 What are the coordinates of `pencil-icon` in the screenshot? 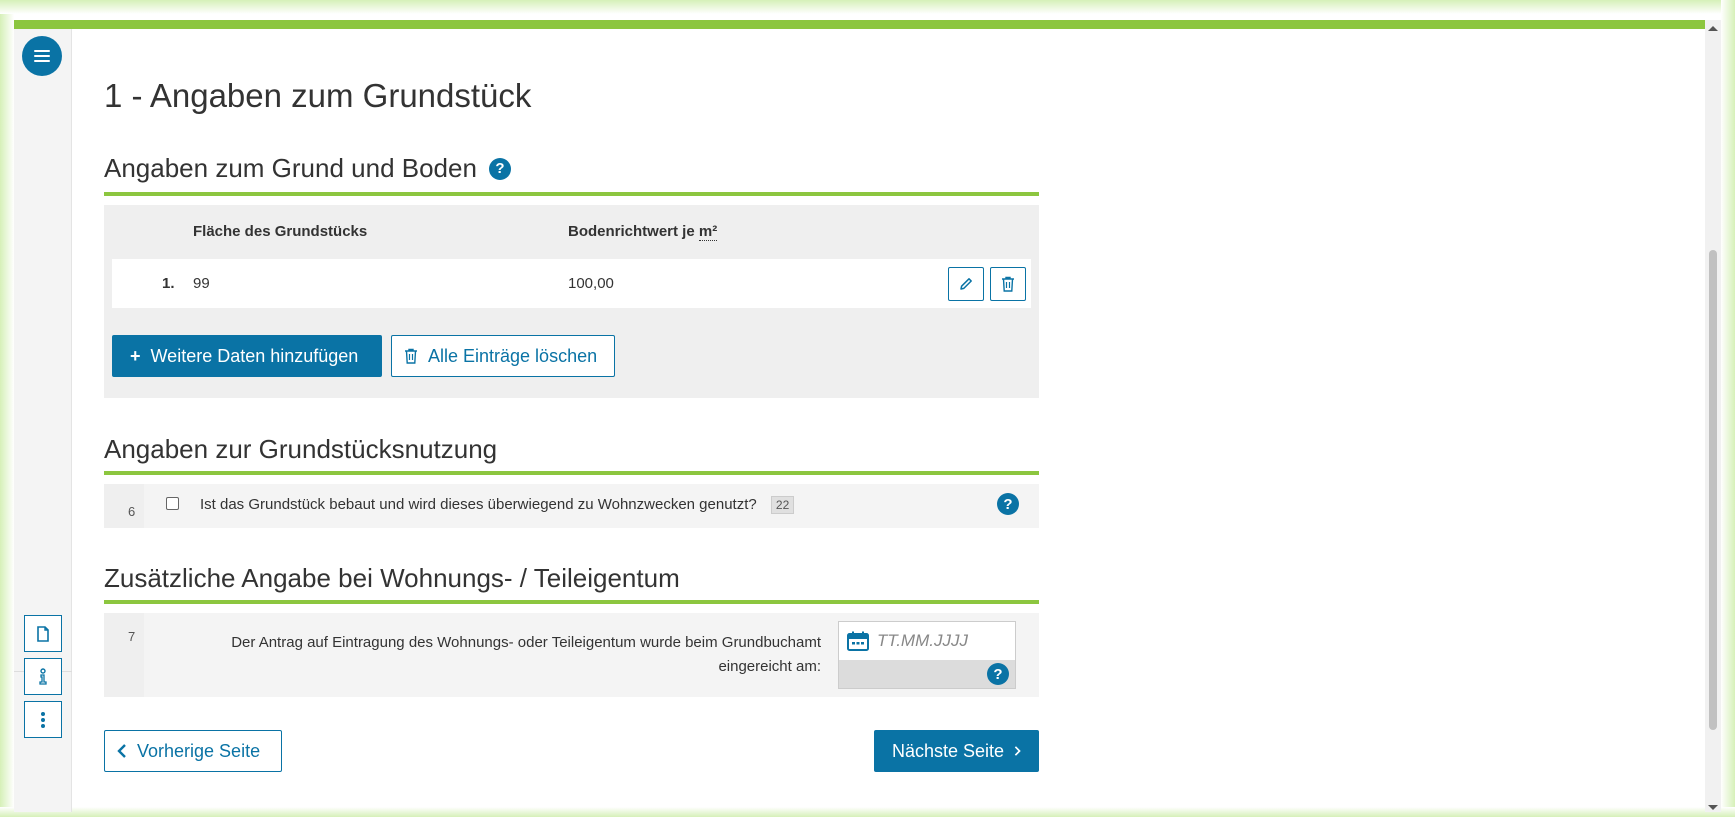 It's located at (966, 284).